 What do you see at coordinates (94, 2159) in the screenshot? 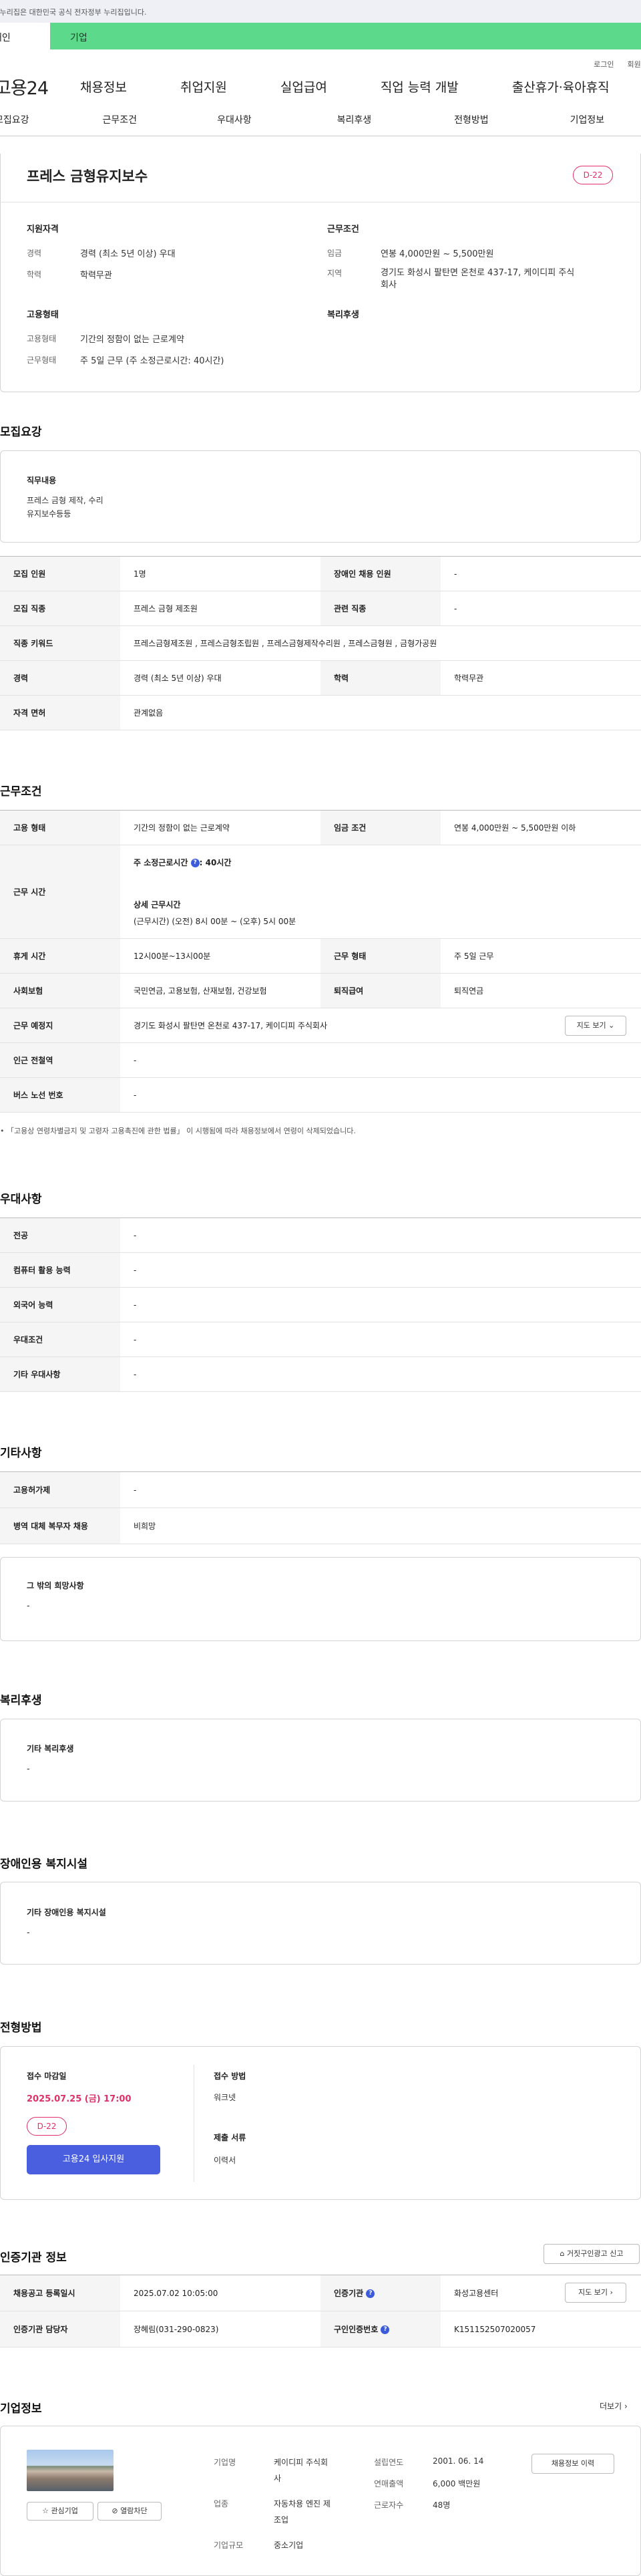
I see `apply-button: 고용24 입사지원` at bounding box center [94, 2159].